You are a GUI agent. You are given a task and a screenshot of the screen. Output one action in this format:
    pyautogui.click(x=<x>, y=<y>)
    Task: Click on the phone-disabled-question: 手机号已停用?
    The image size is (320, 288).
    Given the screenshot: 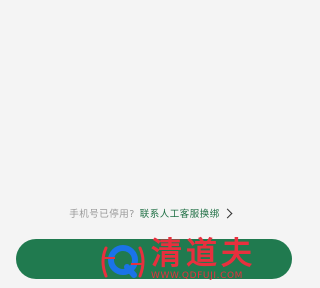 What is the action you would take?
    pyautogui.click(x=102, y=214)
    